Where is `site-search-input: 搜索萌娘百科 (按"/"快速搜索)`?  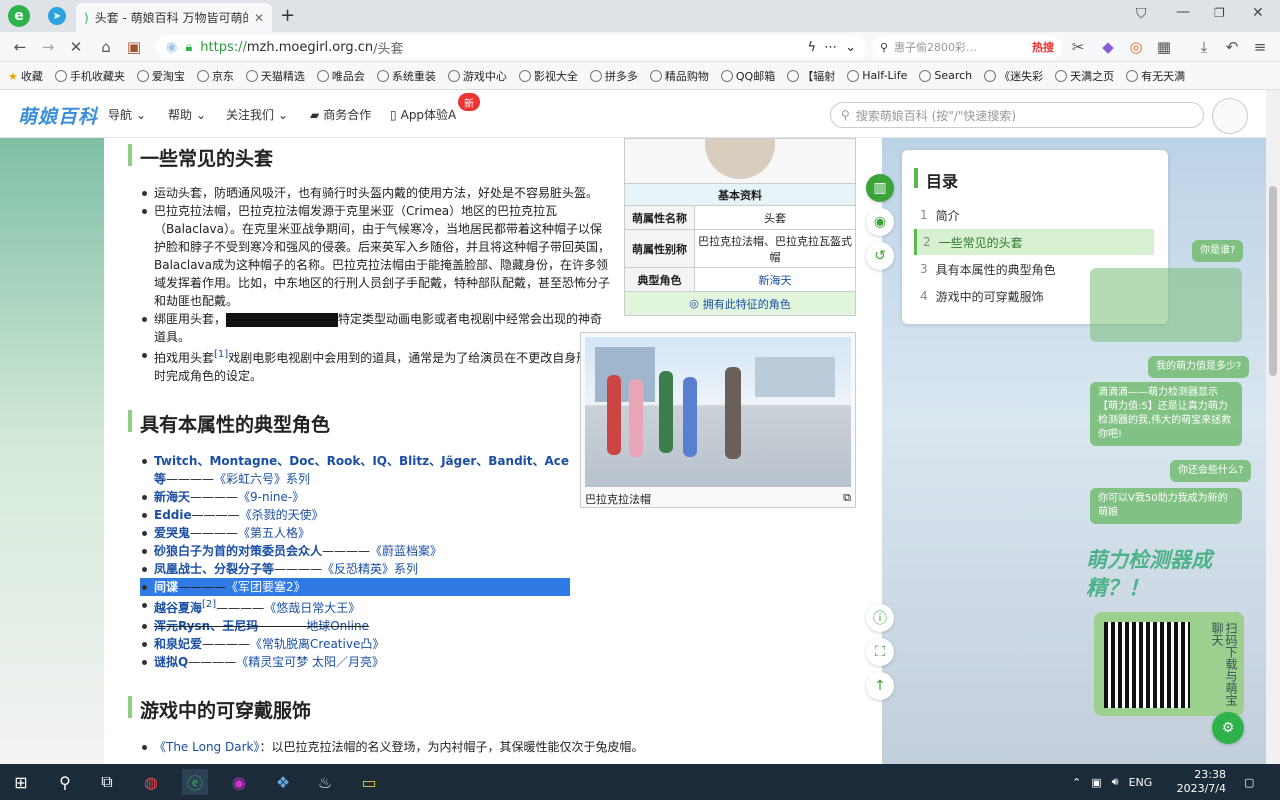
site-search-input: 搜索萌娘百科 (按"/"快速搜索) is located at coordinates (936, 115).